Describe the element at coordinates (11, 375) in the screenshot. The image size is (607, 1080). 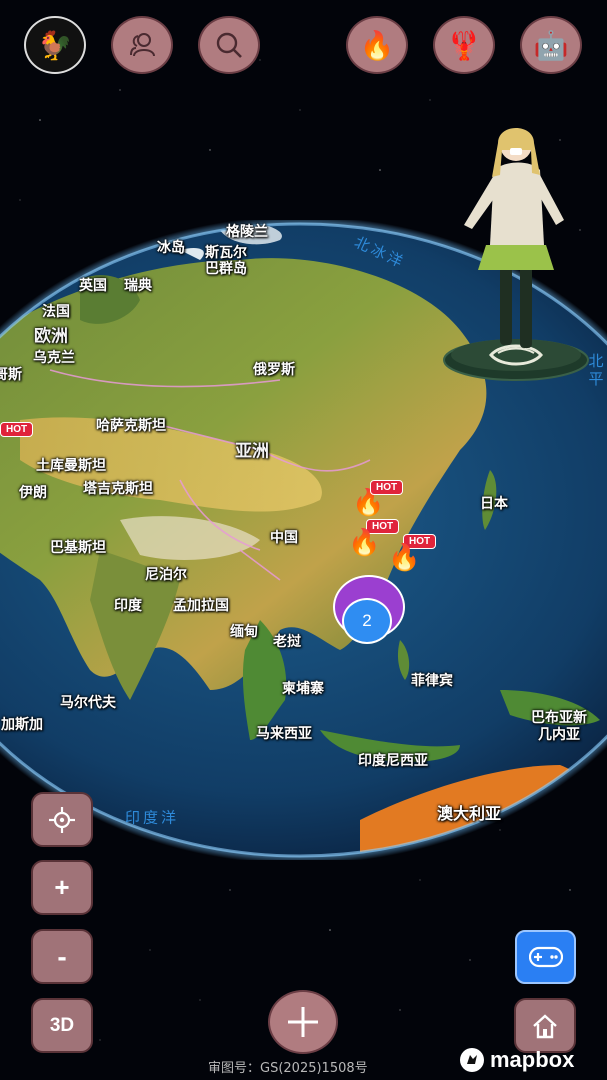
I see `label-left-edge: 哥斯` at that location.